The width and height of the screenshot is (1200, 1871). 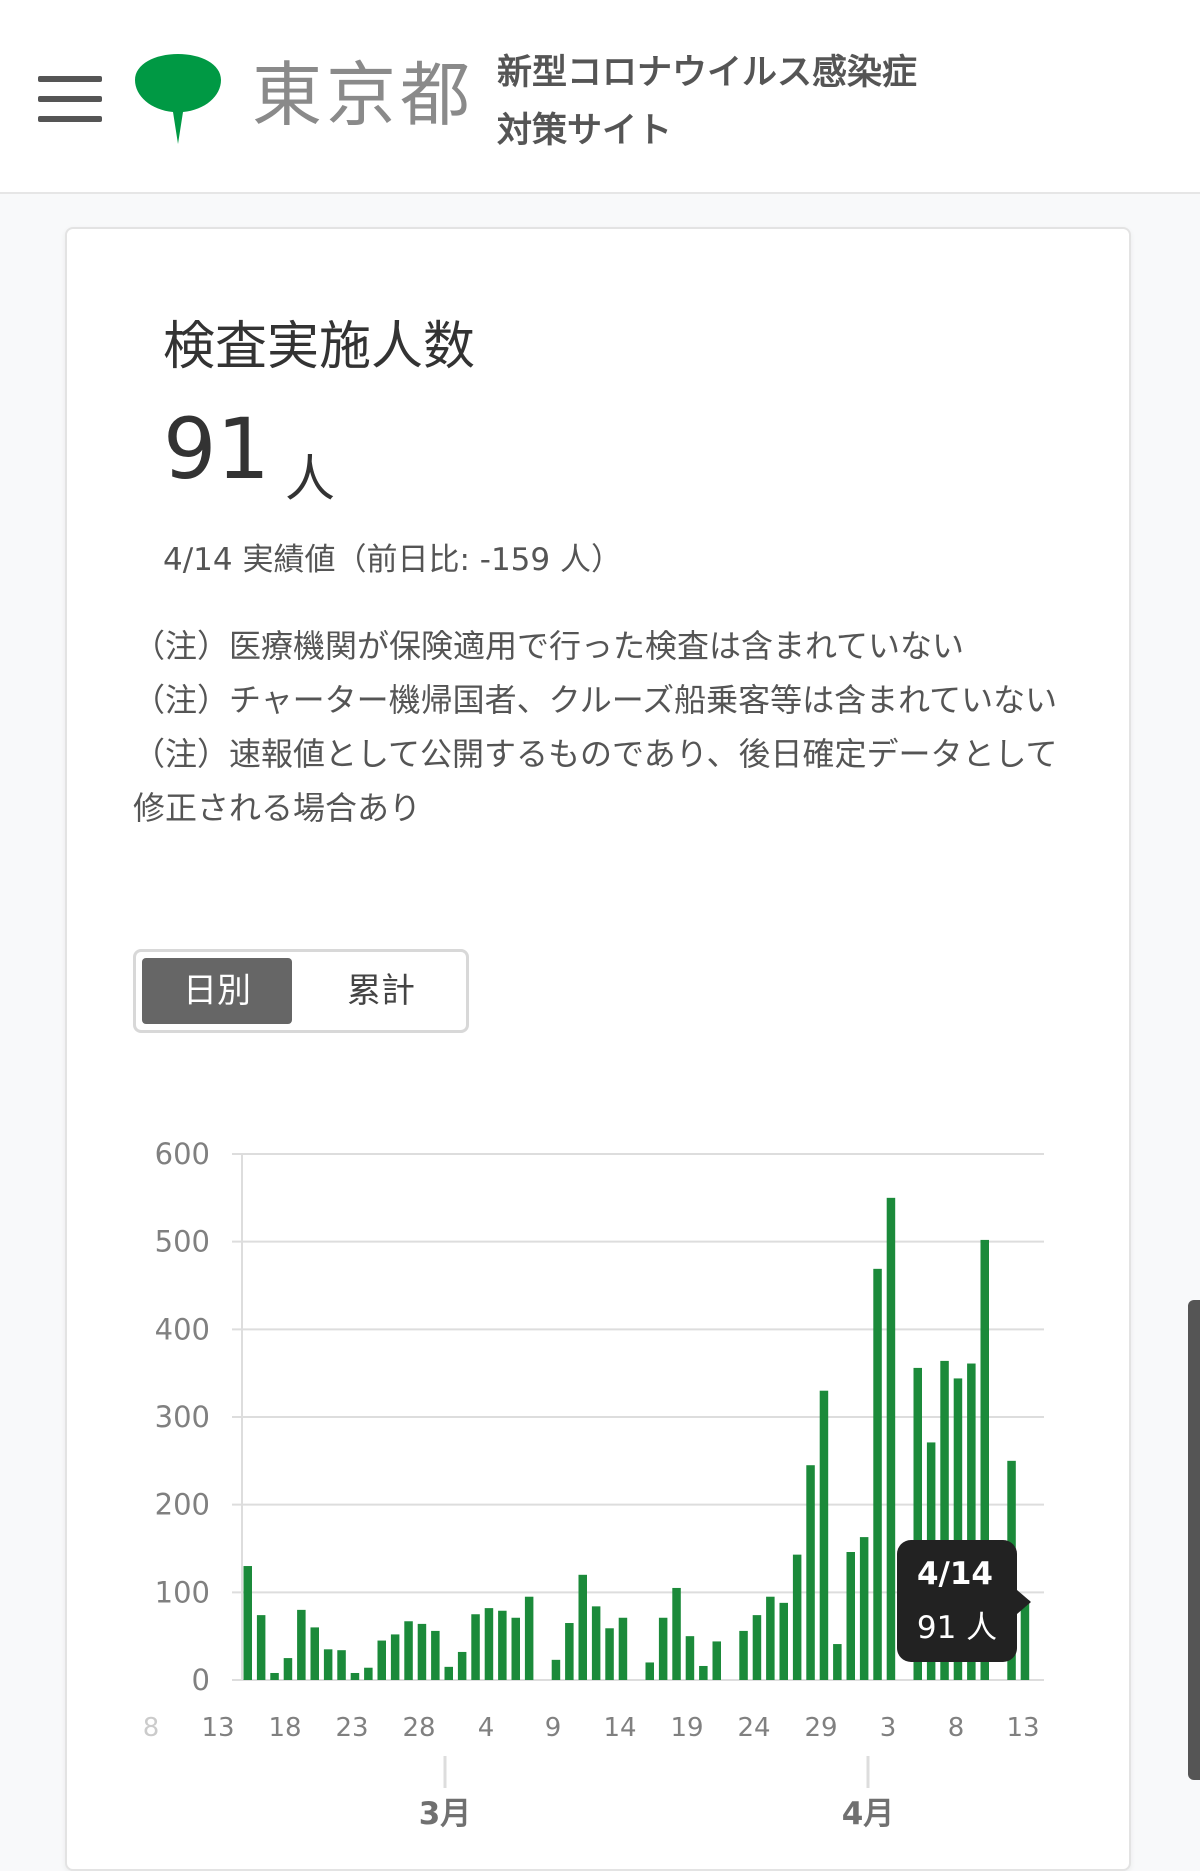 I want to click on month-labels: 3月 4月, so click(x=657, y=1794).